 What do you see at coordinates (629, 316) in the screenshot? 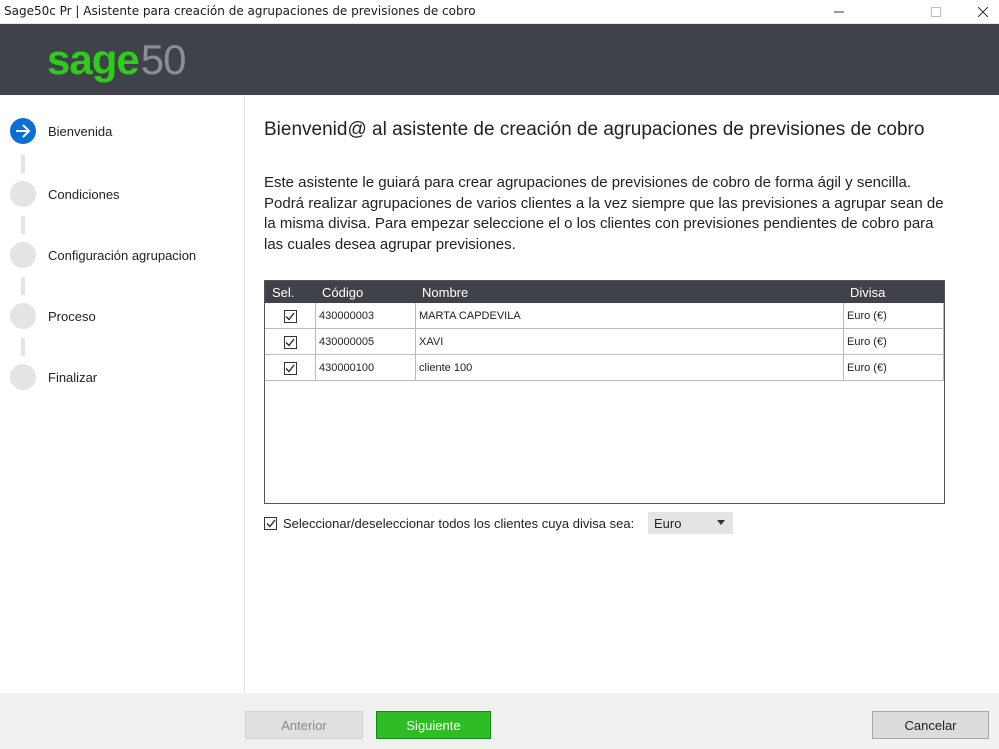
I see `nombre-cell: MARTA CAPDEVILA` at bounding box center [629, 316].